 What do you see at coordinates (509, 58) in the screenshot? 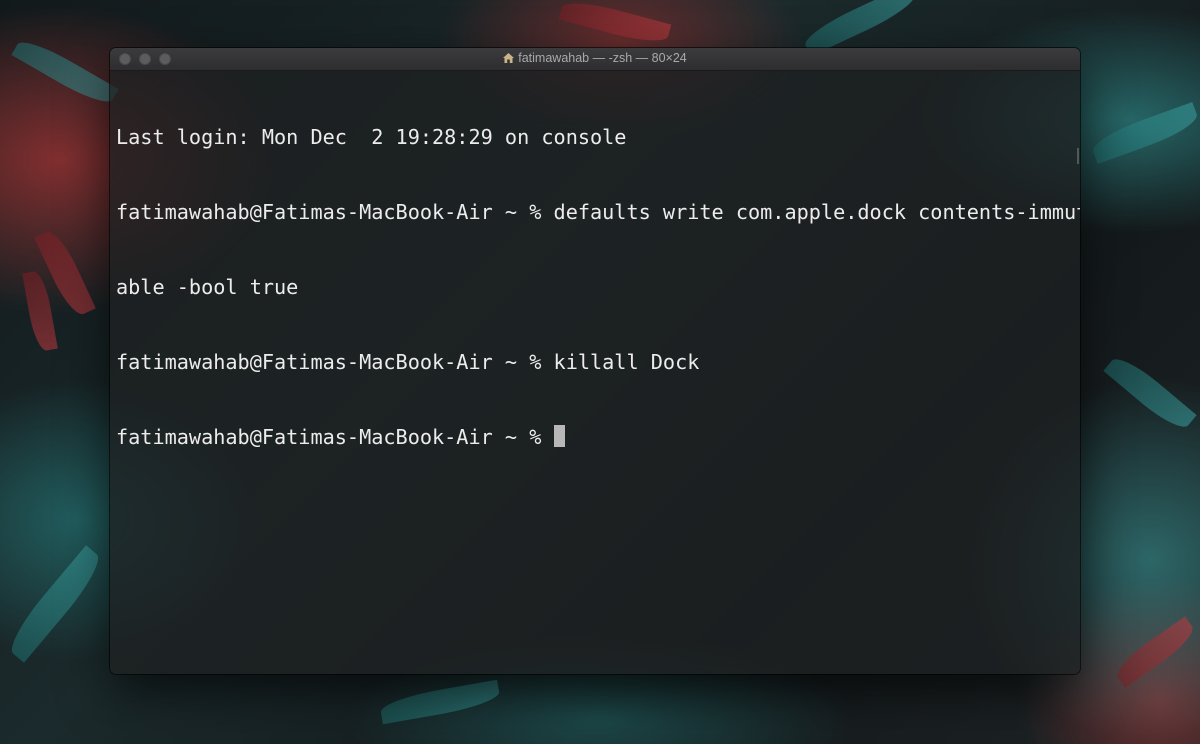
I see `home-folder-icon` at bounding box center [509, 58].